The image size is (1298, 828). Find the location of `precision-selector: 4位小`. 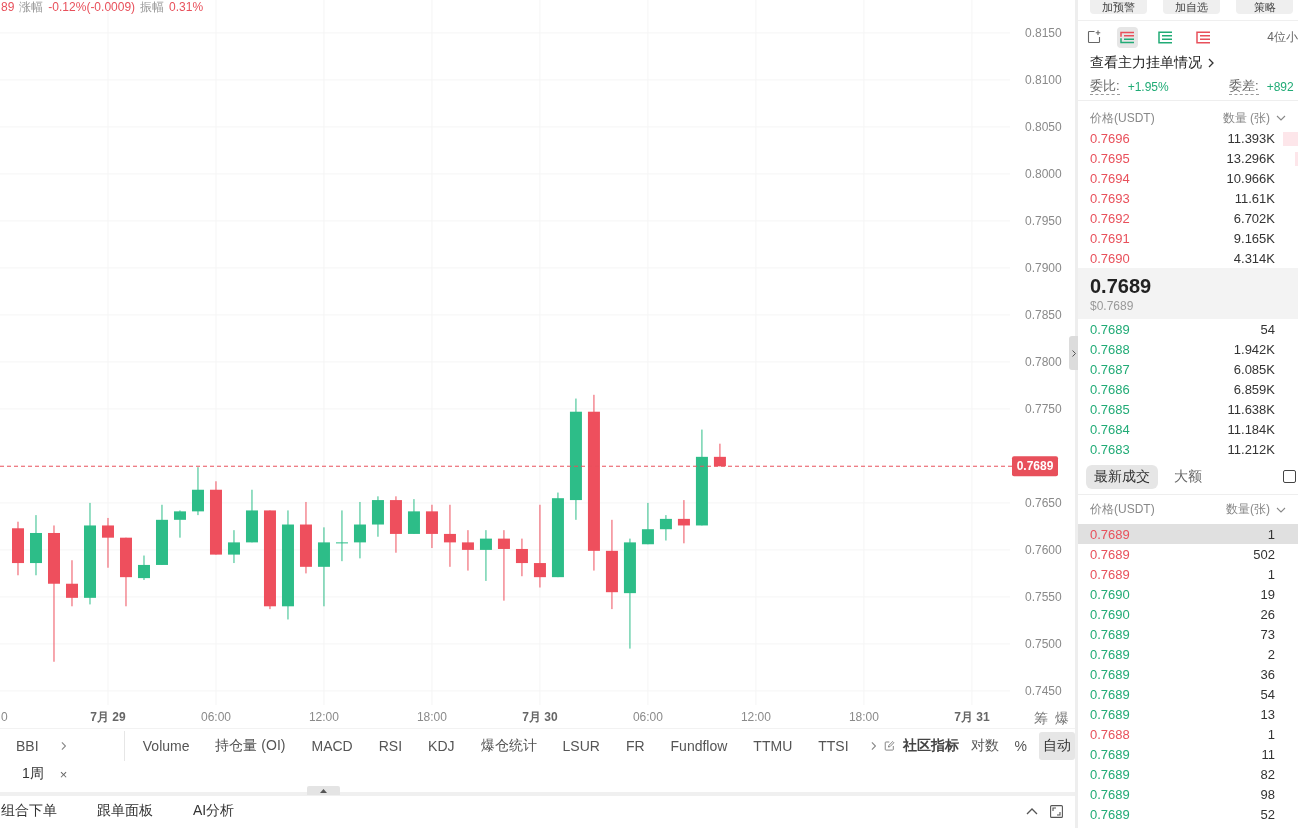

precision-selector: 4位小 is located at coordinates (1282, 37).